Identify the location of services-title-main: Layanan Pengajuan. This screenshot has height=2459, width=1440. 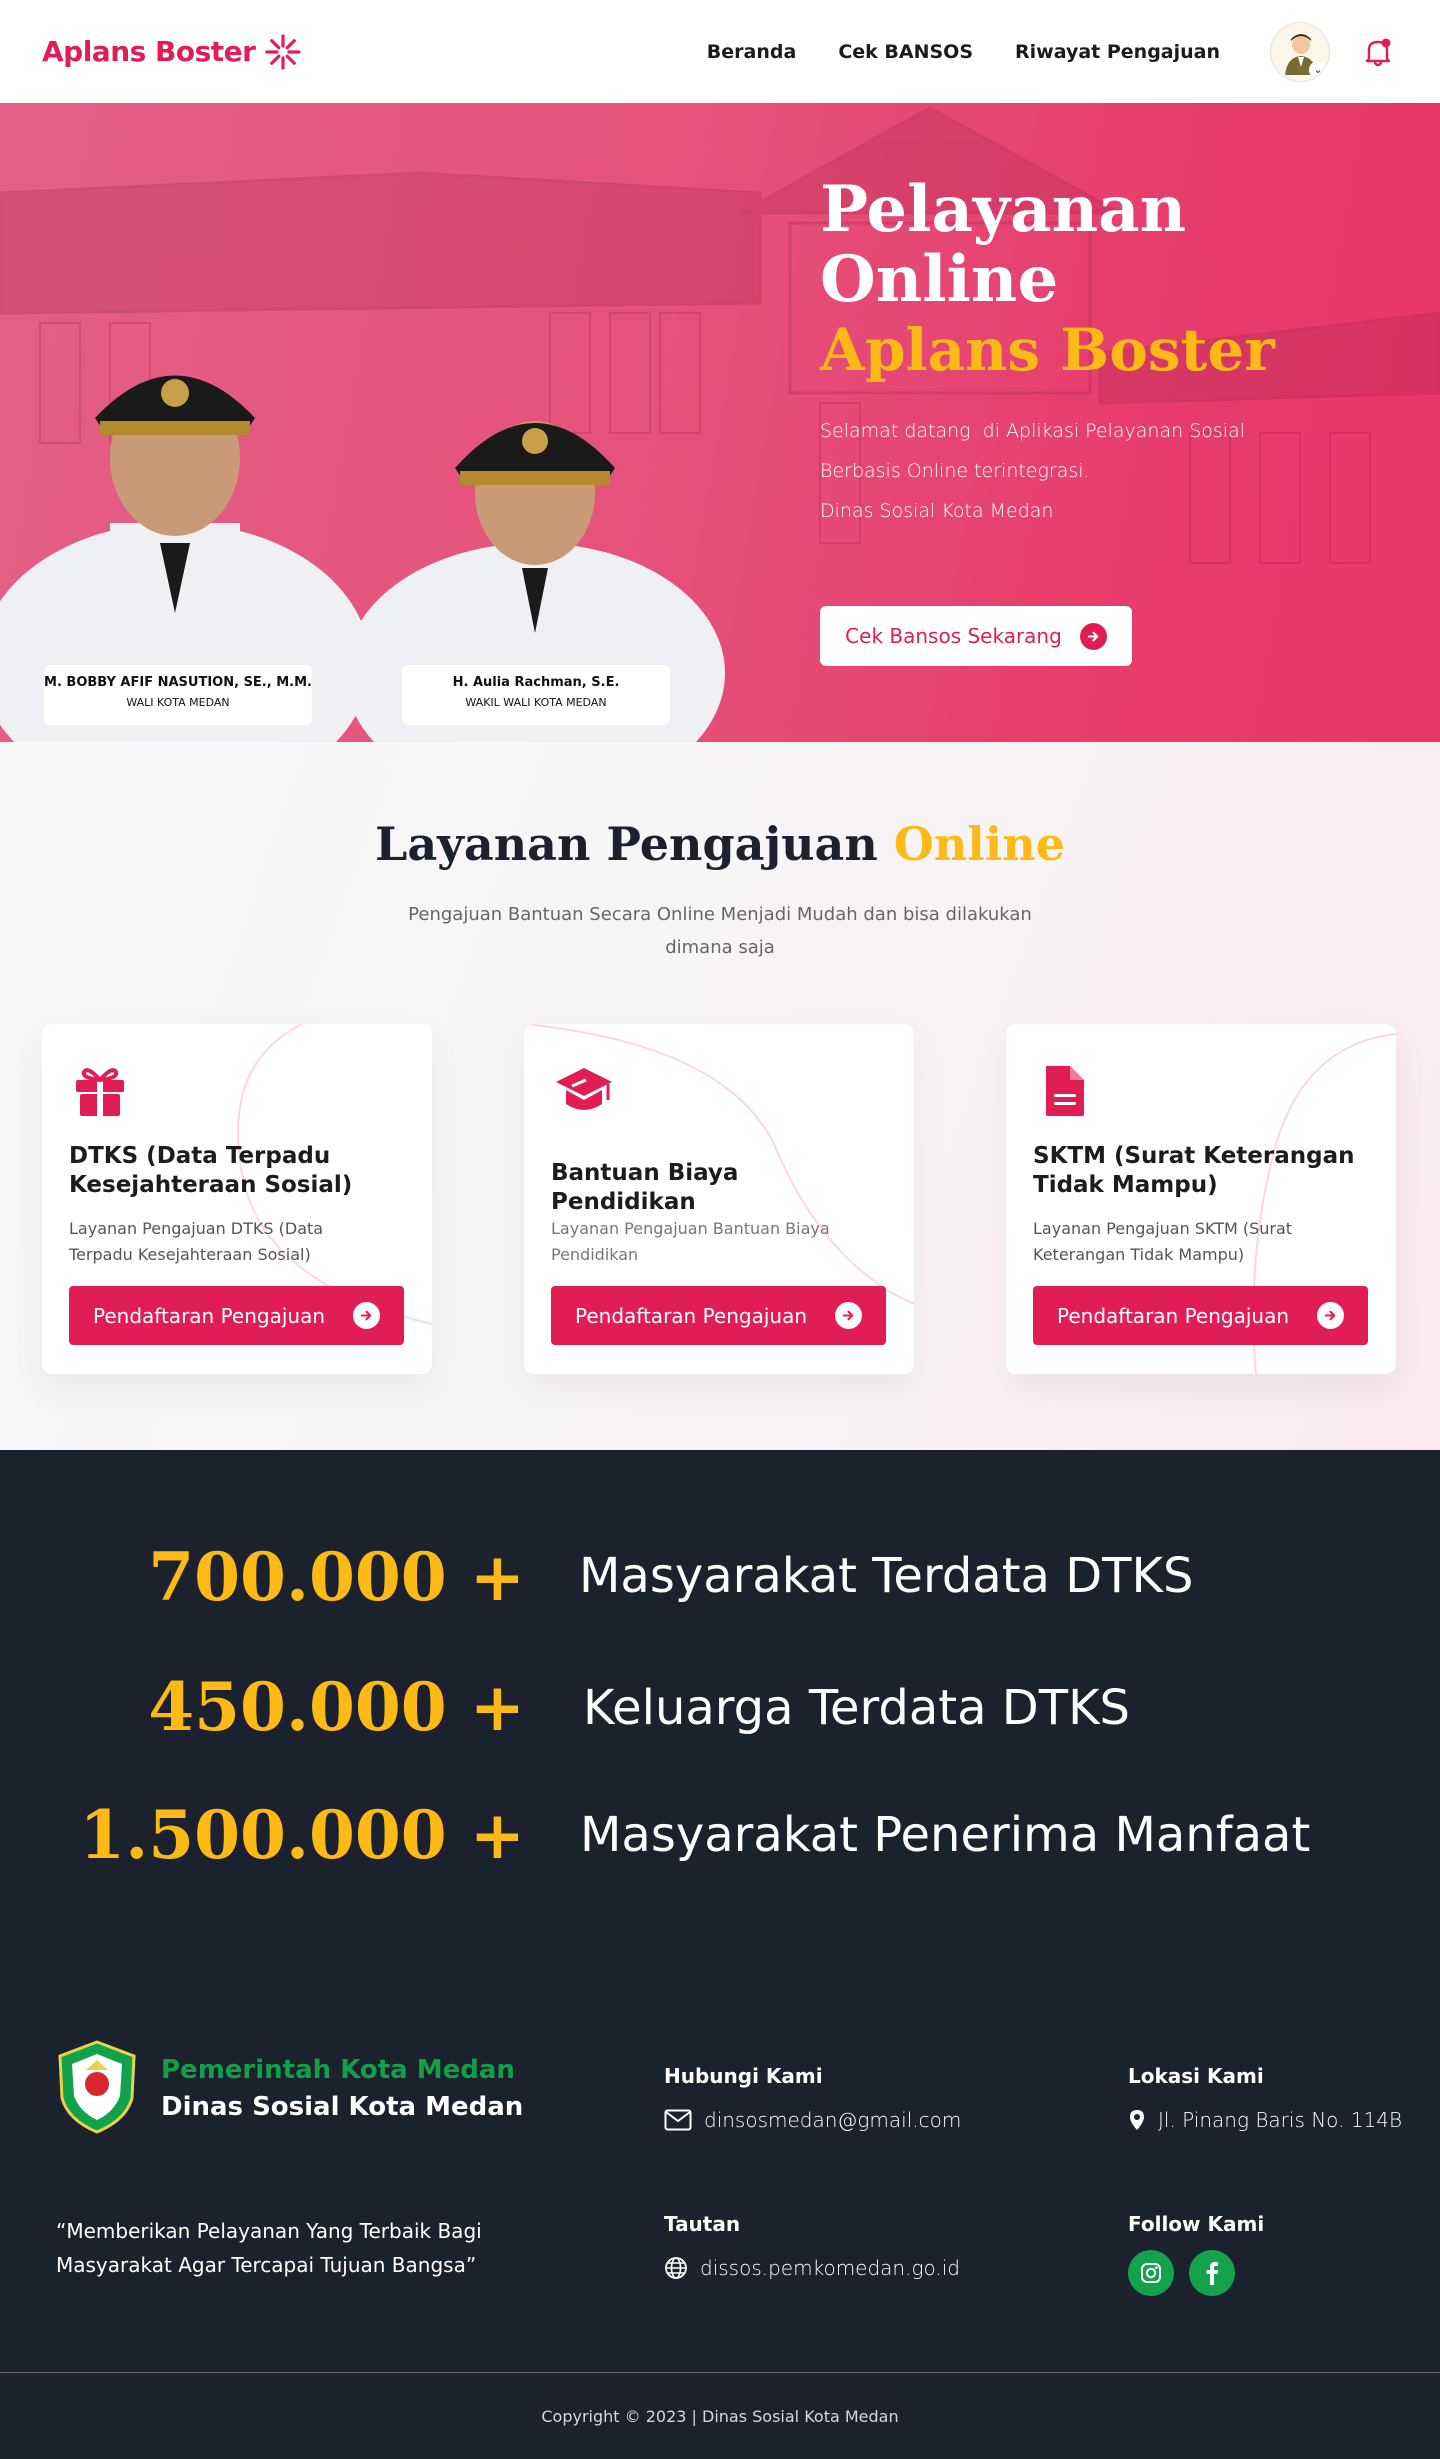
(626, 844).